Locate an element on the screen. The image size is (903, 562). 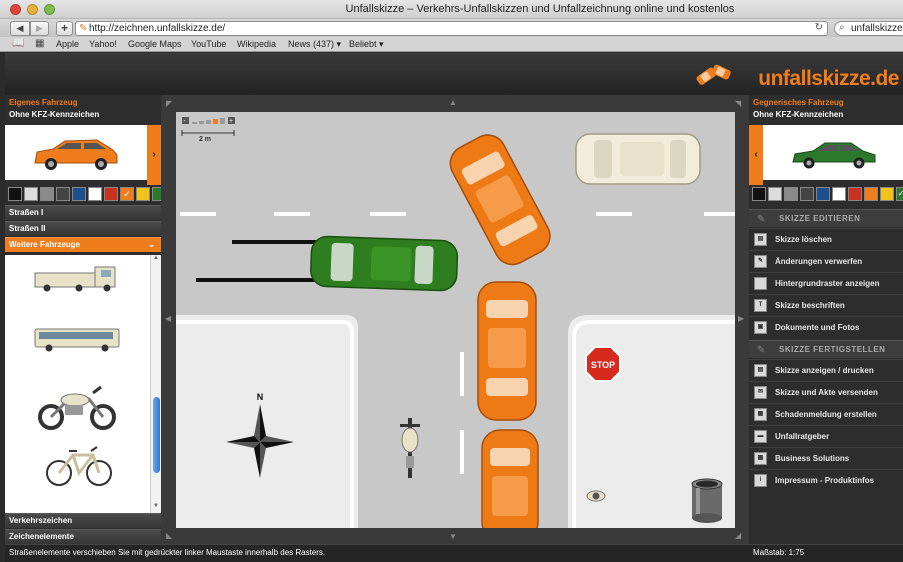
report-icon: ▦ is located at coordinates (760, 414).